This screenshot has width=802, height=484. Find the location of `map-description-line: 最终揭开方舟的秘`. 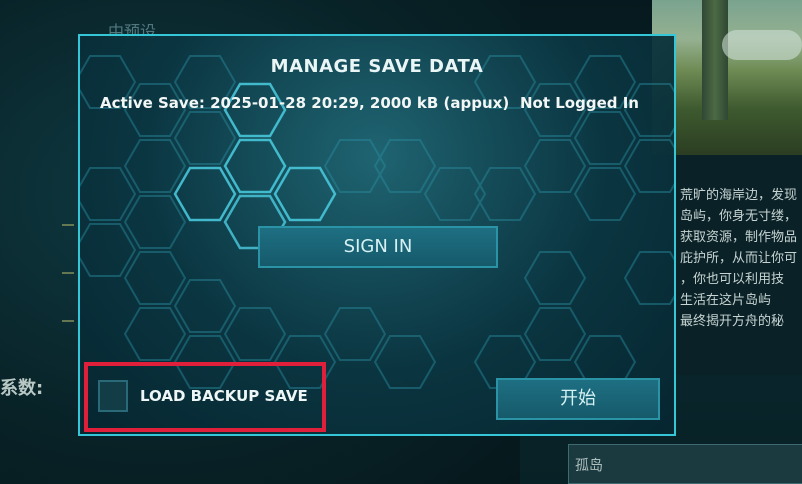

map-description-line: 最终揭开方舟的秘 is located at coordinates (732, 321).